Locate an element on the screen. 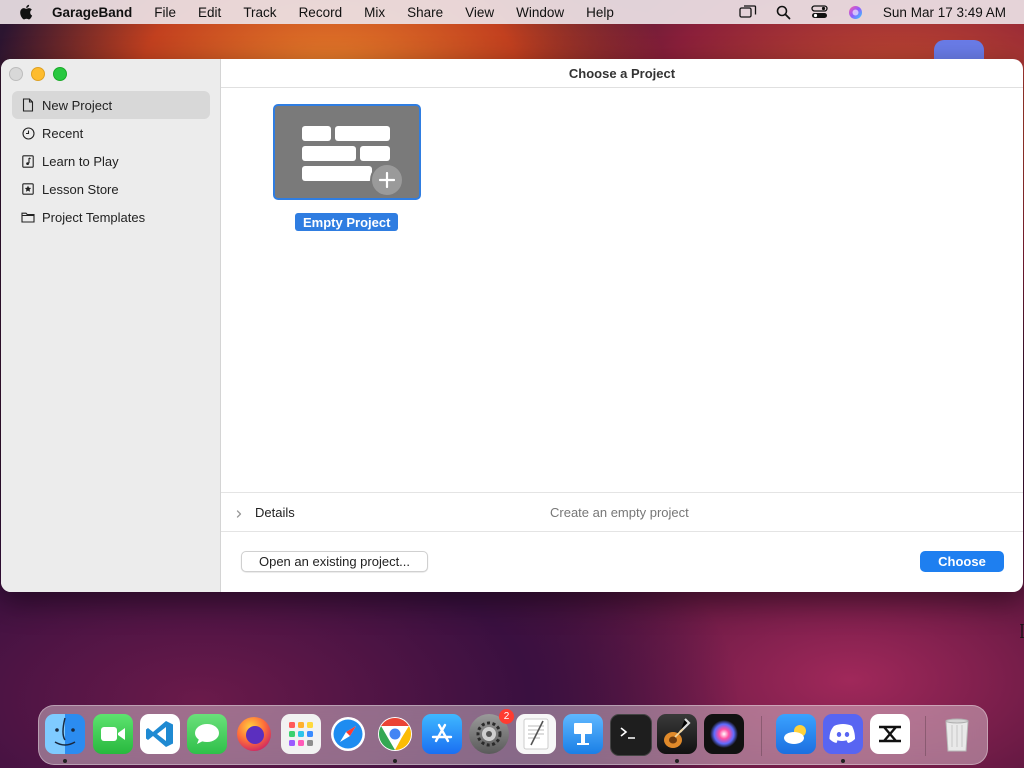  terminal-icon is located at coordinates (631, 735).